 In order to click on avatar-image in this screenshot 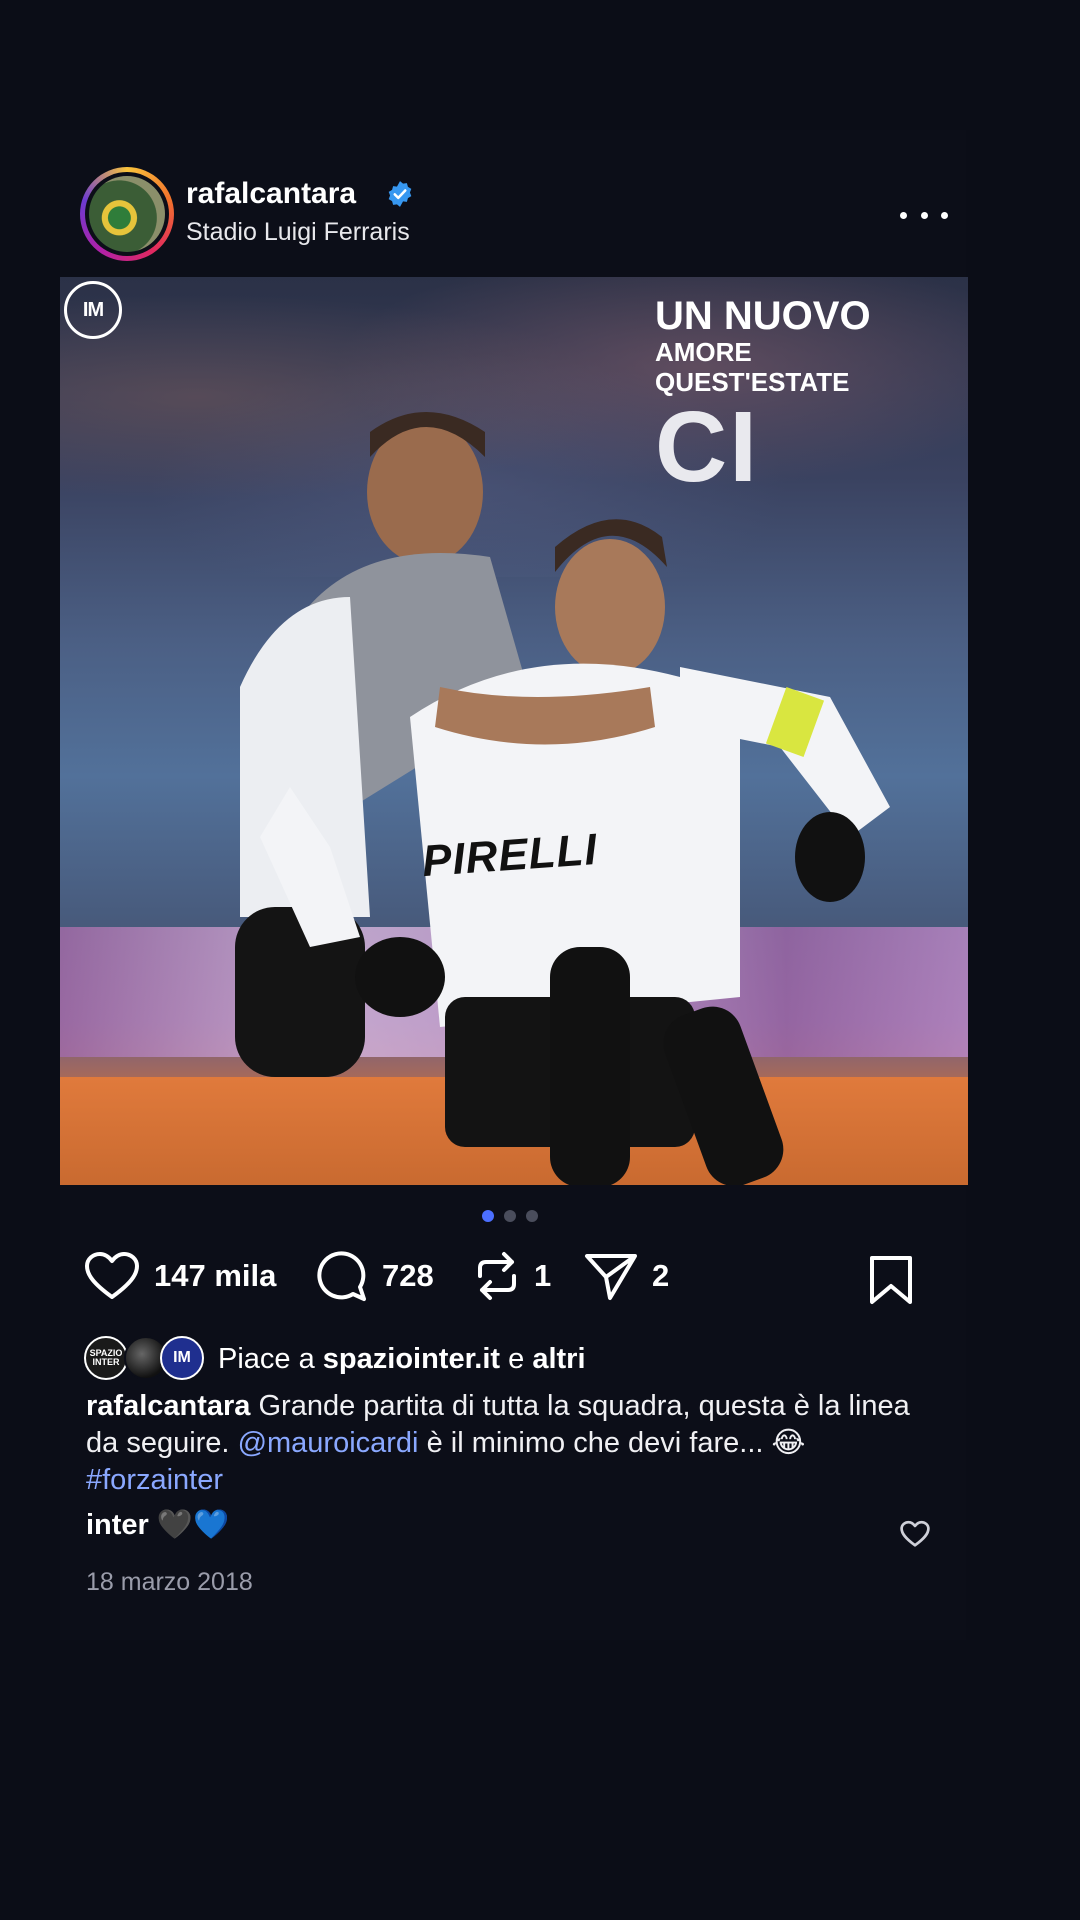, I will do `click(127, 214)`.